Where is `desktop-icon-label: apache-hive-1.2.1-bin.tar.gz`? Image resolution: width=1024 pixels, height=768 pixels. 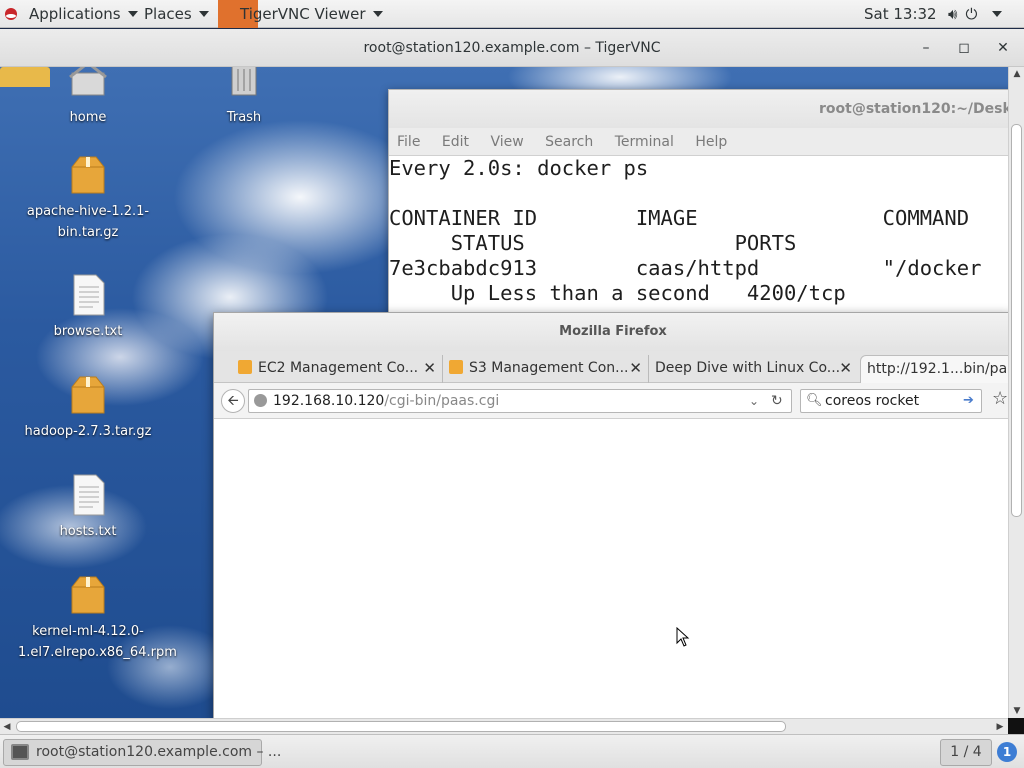
desktop-icon-label: apache-hive-1.2.1-bin.tar.gz is located at coordinates (88, 222).